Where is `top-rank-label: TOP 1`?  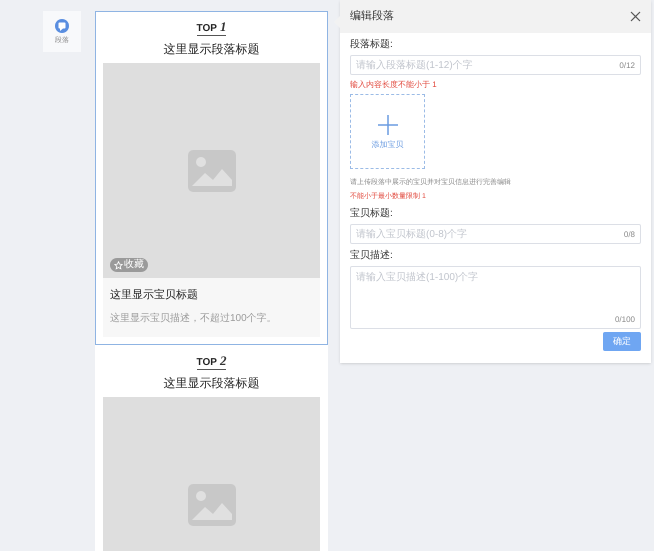 top-rank-label: TOP 1 is located at coordinates (211, 28).